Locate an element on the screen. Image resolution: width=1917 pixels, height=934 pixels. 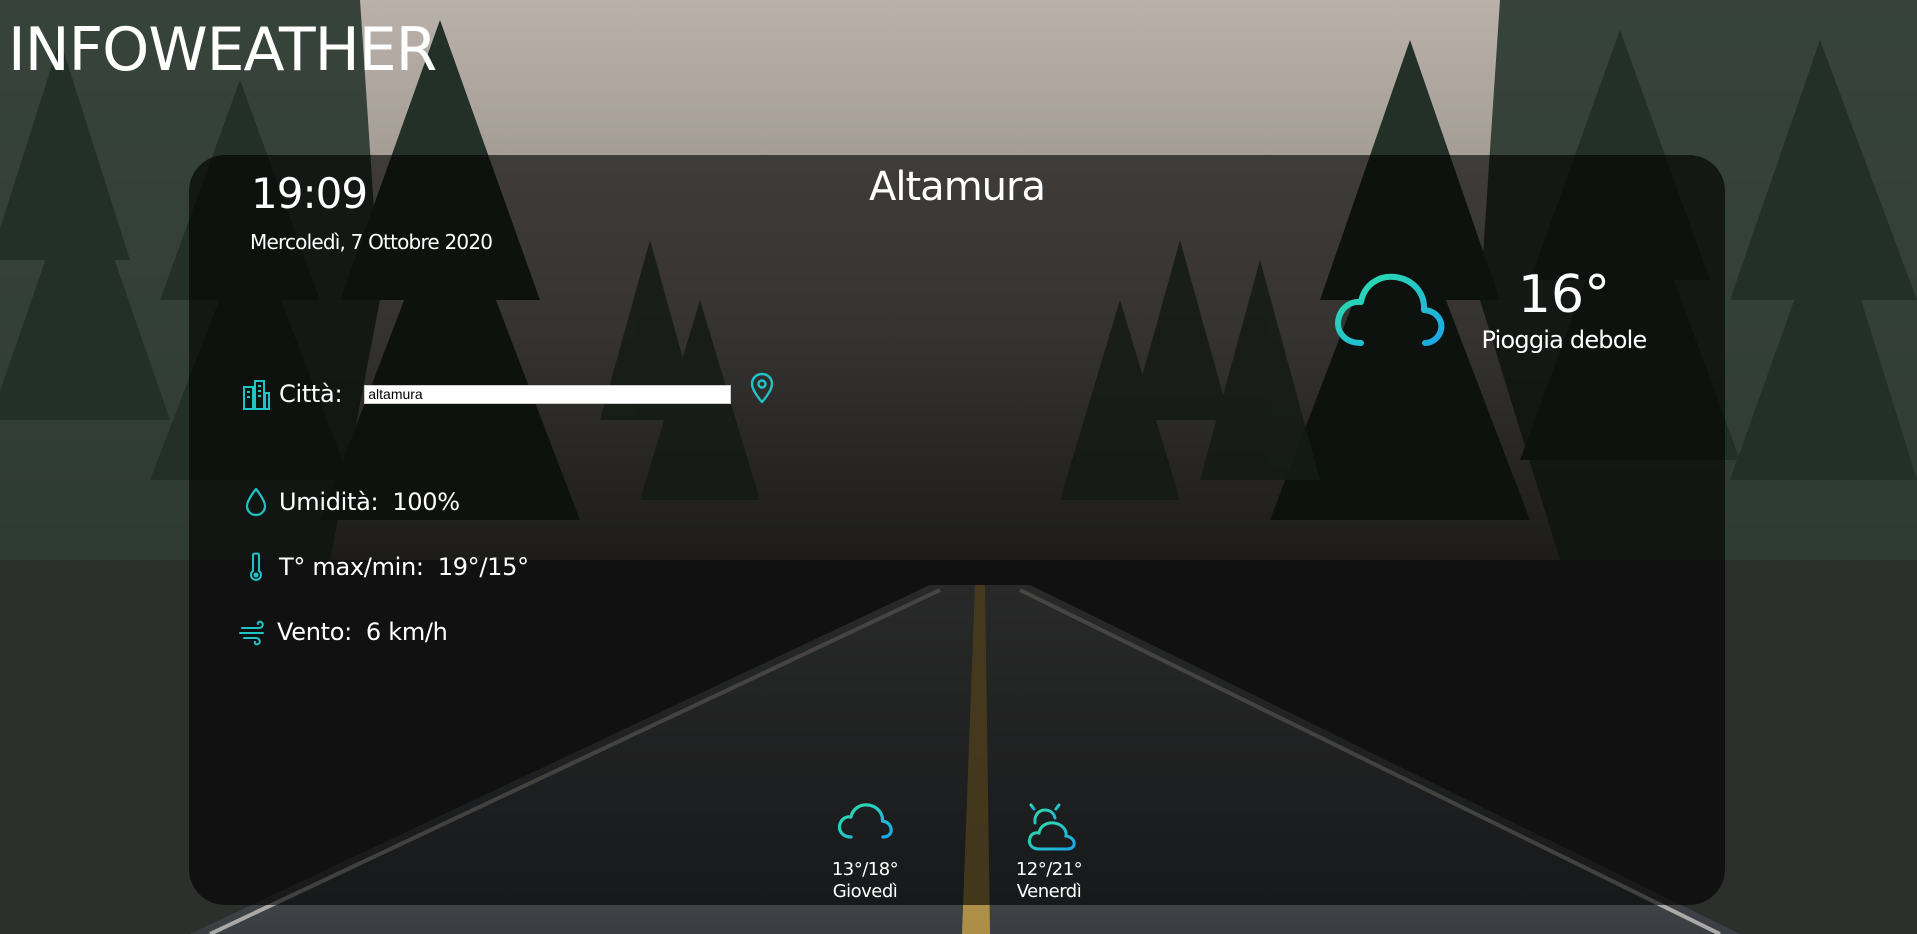
forecast-temperature: 13°/18° is located at coordinates (865, 869).